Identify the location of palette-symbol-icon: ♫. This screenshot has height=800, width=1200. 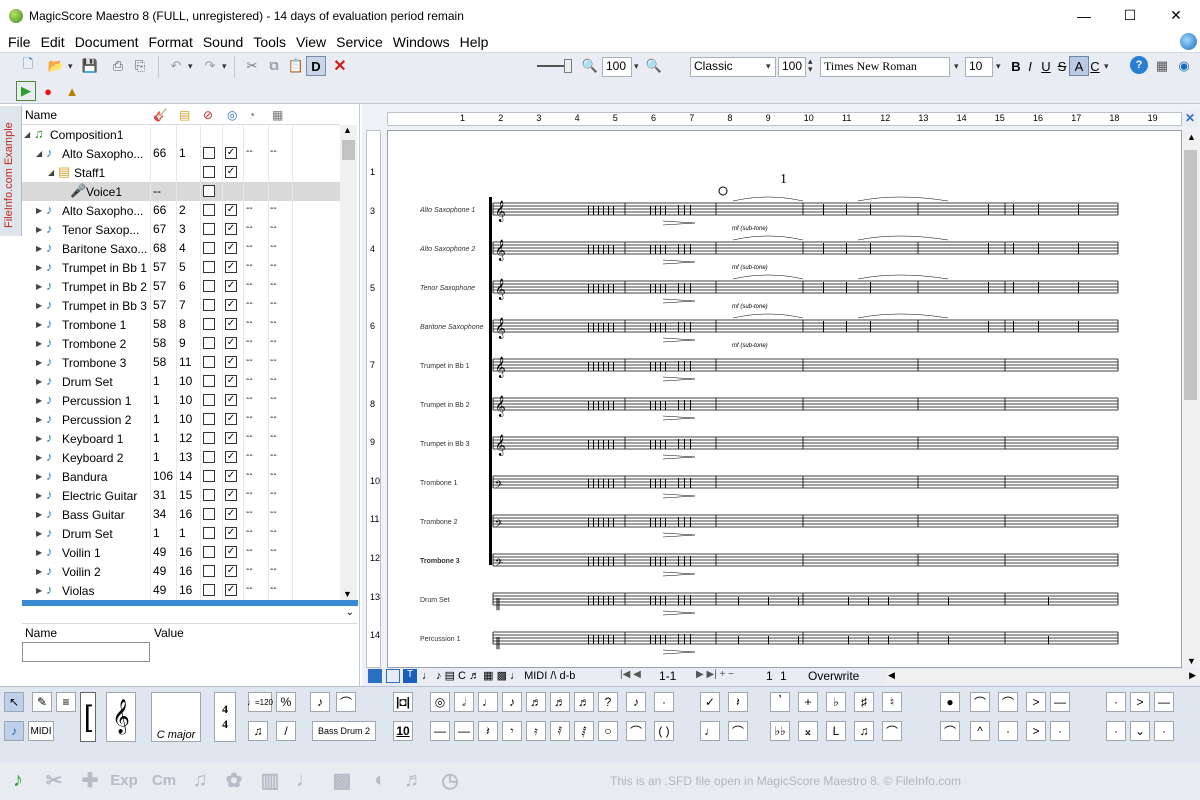
(864, 731).